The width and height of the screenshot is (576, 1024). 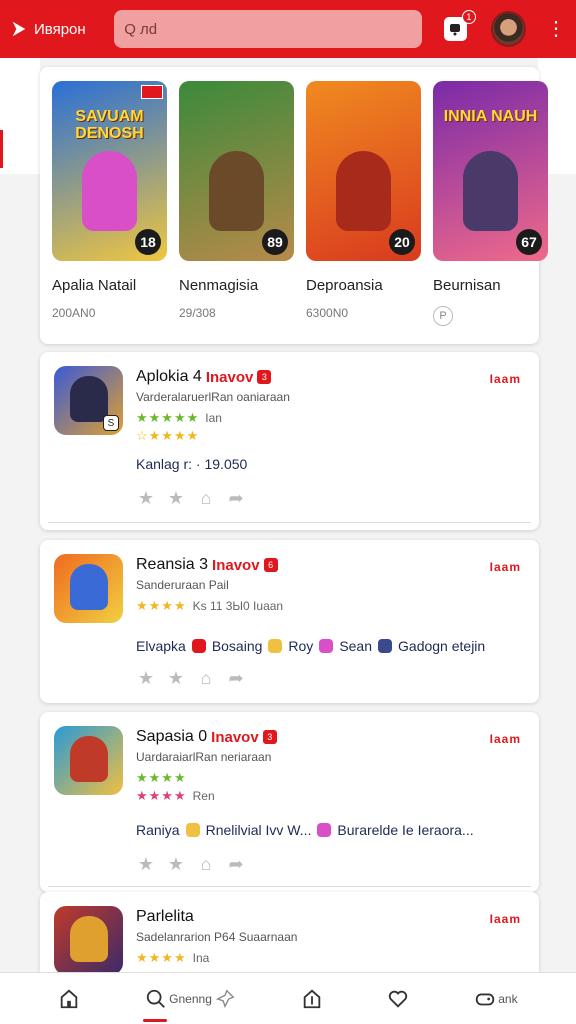 What do you see at coordinates (327, 313) in the screenshot?
I see `featured-subtitle: 6300N0` at bounding box center [327, 313].